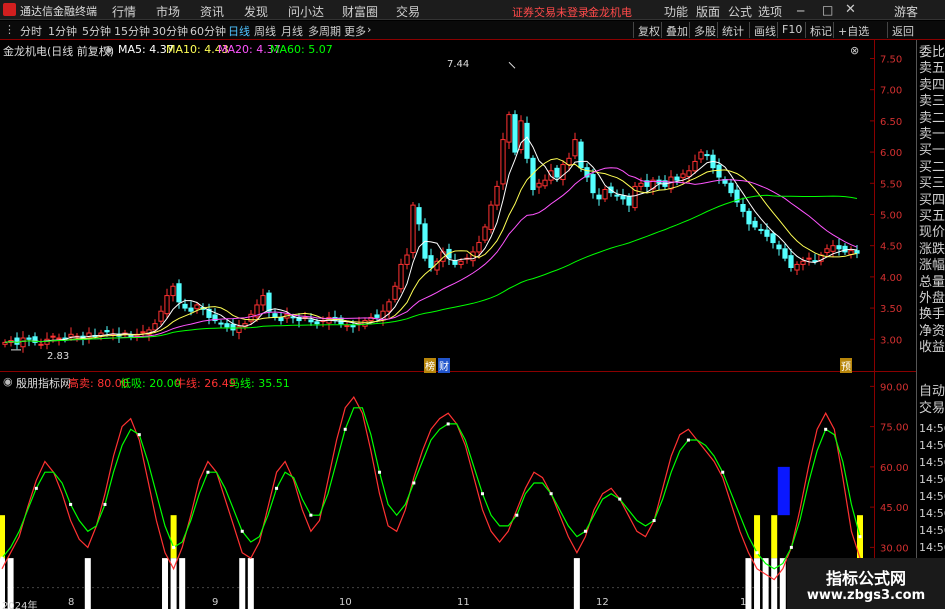 This screenshot has width=945, height=609. I want to click on period-daily: 日线, so click(239, 31).